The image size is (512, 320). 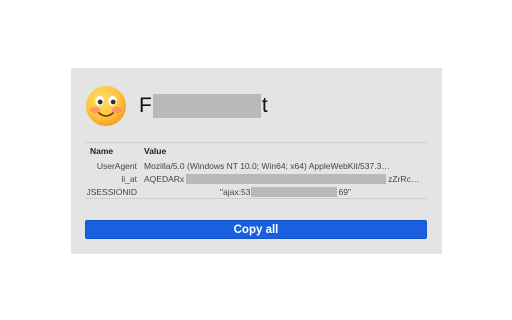 What do you see at coordinates (235, 191) in the screenshot?
I see `cookie-value-prefix: "ajax:53` at bounding box center [235, 191].